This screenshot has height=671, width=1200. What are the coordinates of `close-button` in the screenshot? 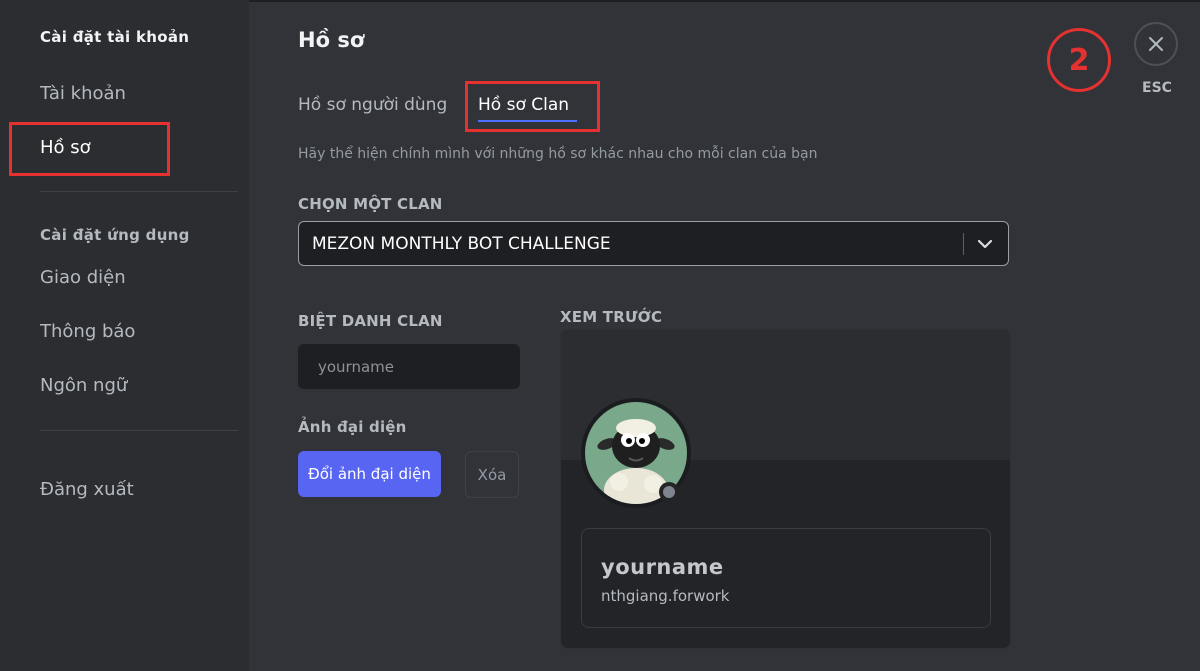 It's located at (1156, 44).